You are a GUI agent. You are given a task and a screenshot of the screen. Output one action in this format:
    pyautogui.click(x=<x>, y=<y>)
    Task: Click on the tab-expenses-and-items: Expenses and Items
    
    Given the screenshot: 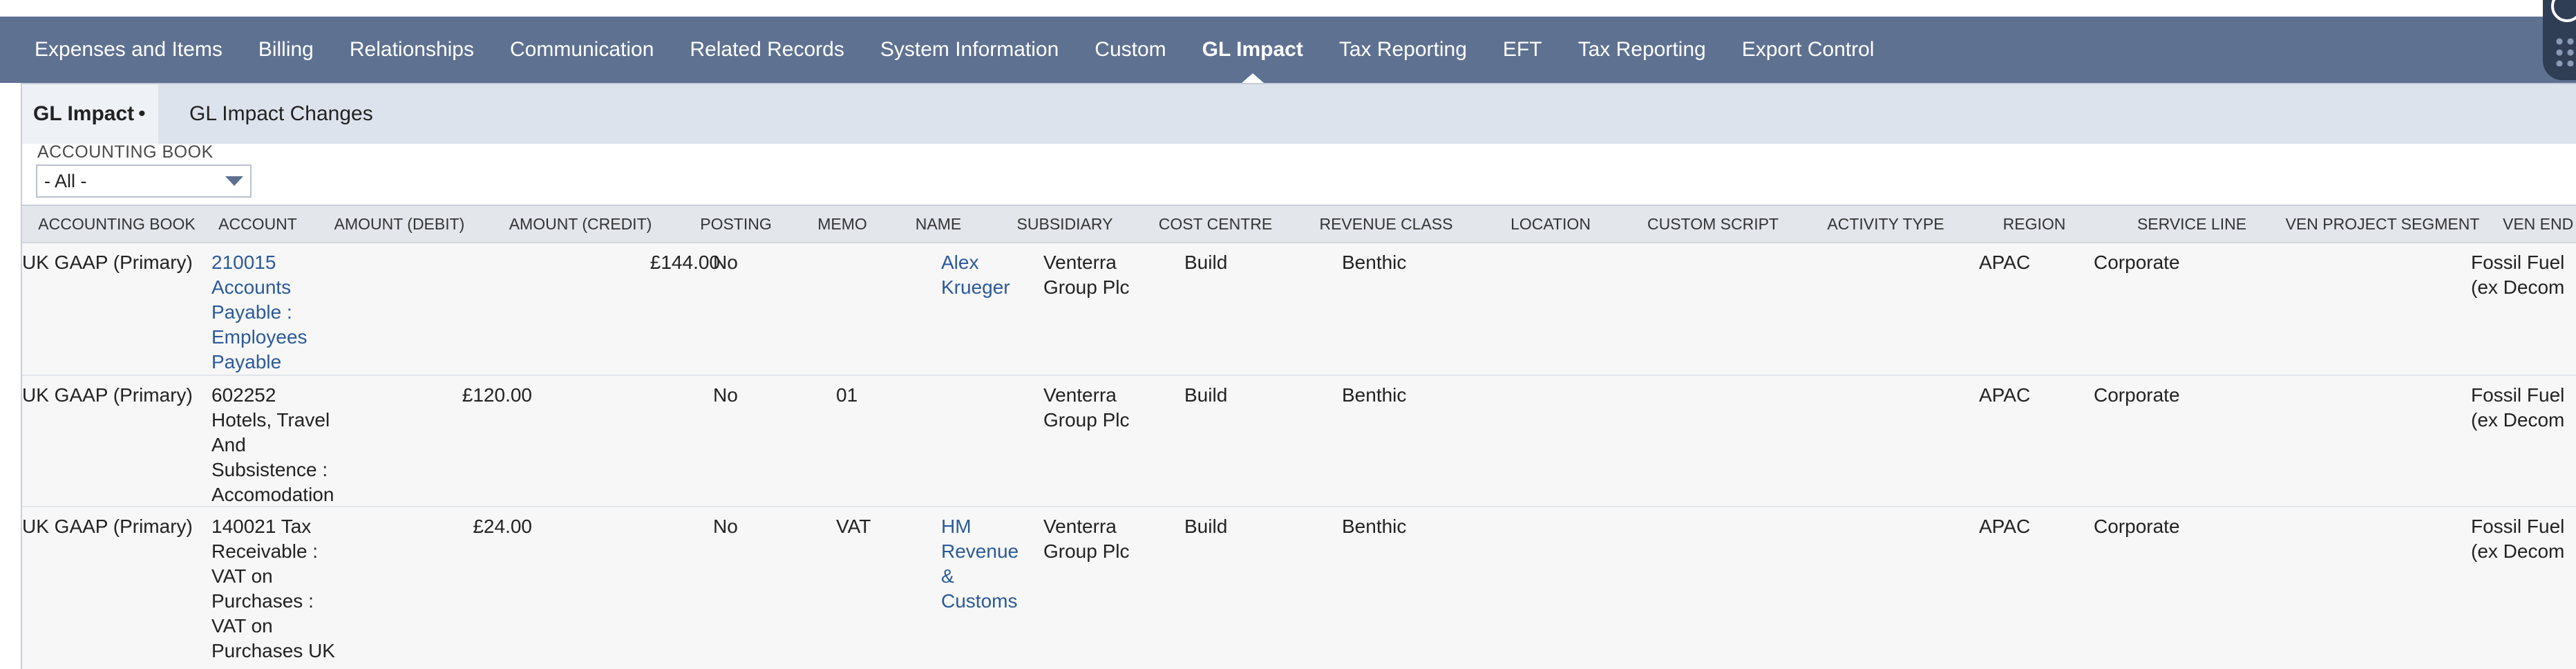 What is the action you would take?
    pyautogui.click(x=128, y=50)
    